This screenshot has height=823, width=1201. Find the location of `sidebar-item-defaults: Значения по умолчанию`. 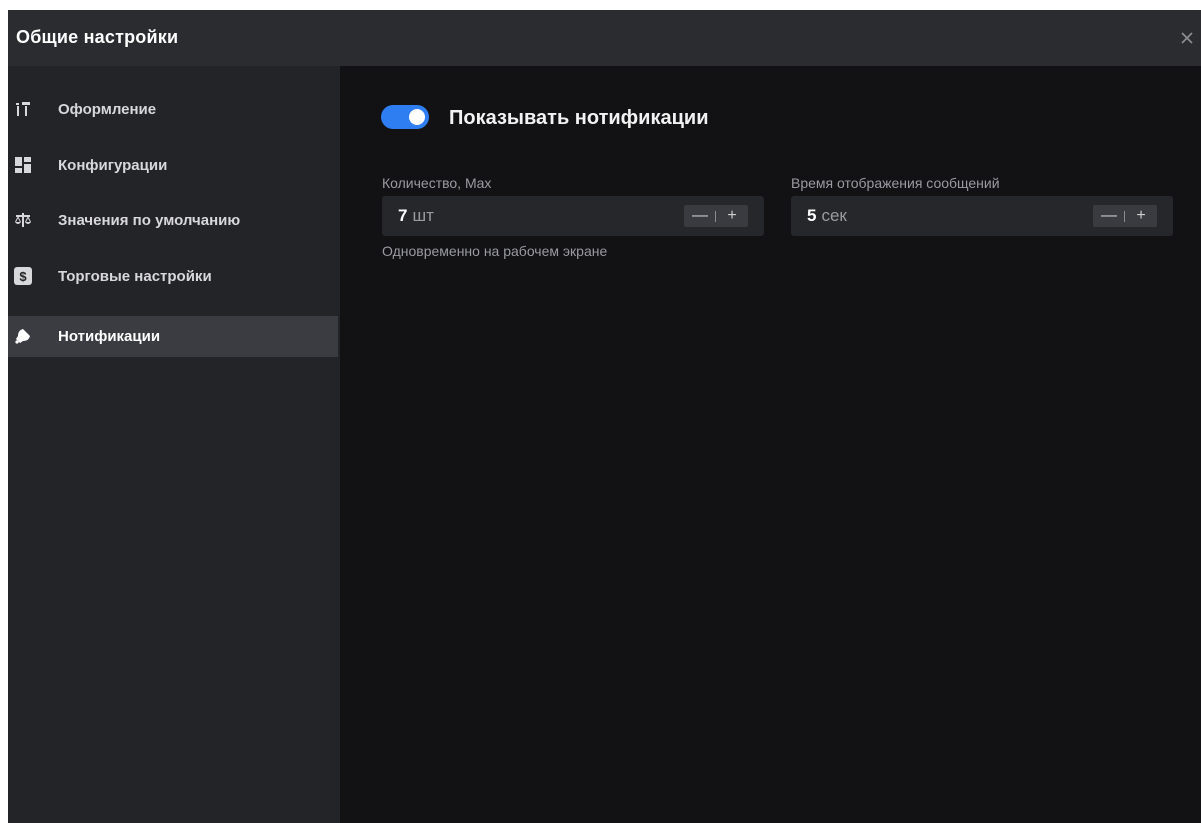

sidebar-item-defaults: Значения по умолчанию is located at coordinates (173, 220).